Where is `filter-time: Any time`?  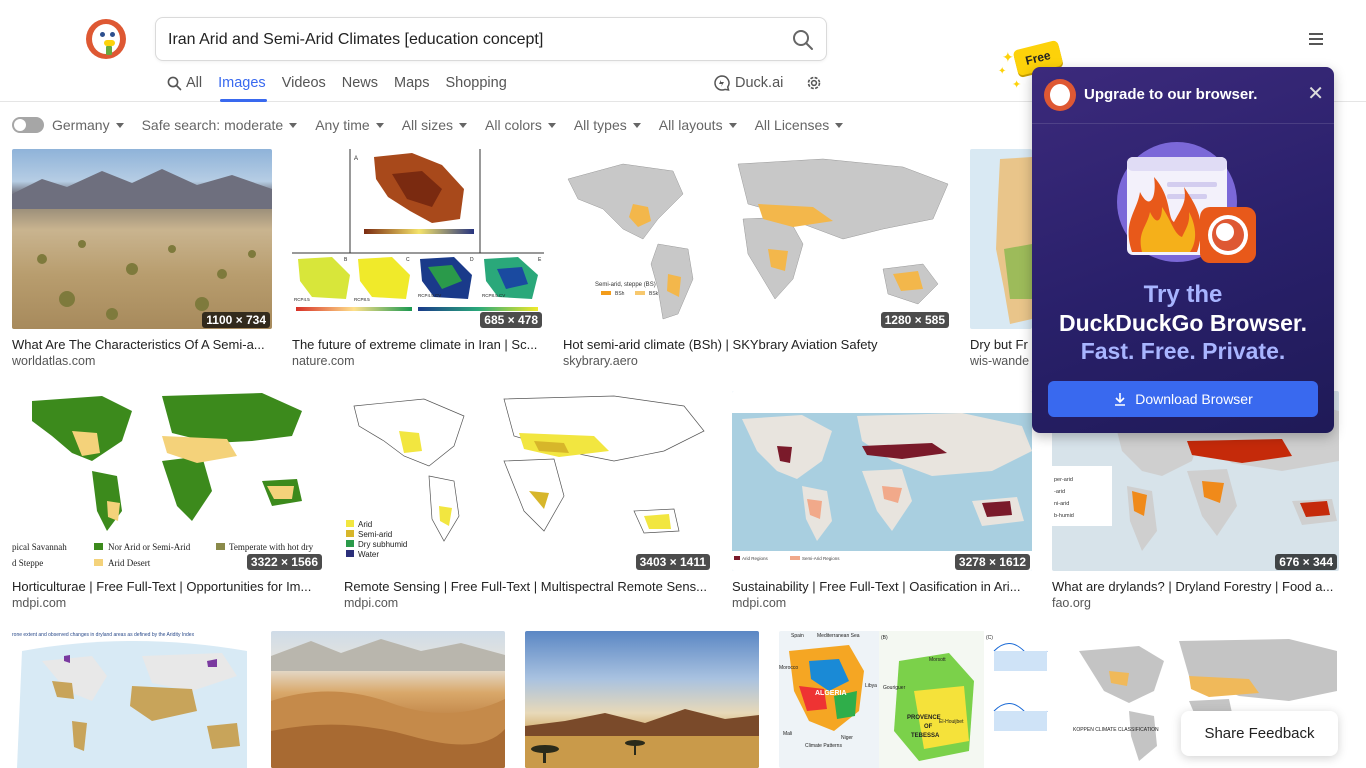
filter-time: Any time is located at coordinates (349, 125).